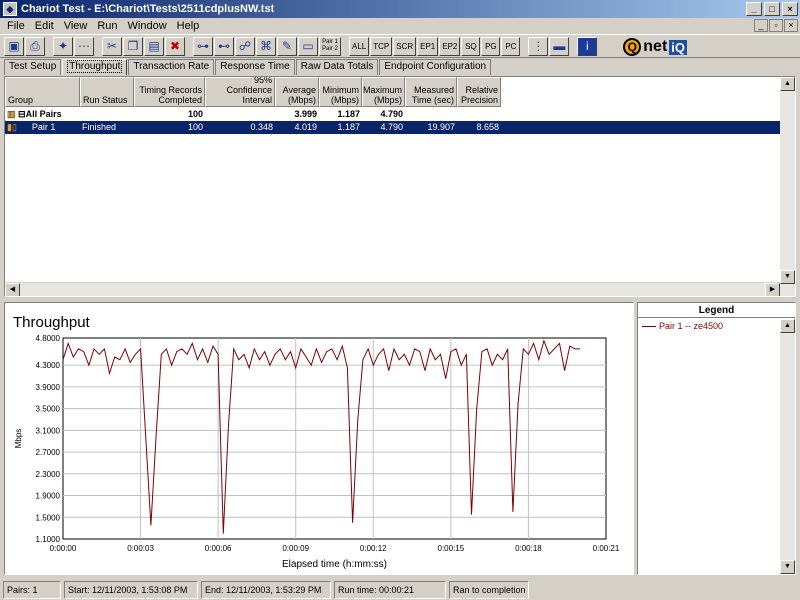 The height and width of the screenshot is (600, 800). What do you see at coordinates (772, 9) in the screenshot?
I see `maximize-button: □` at bounding box center [772, 9].